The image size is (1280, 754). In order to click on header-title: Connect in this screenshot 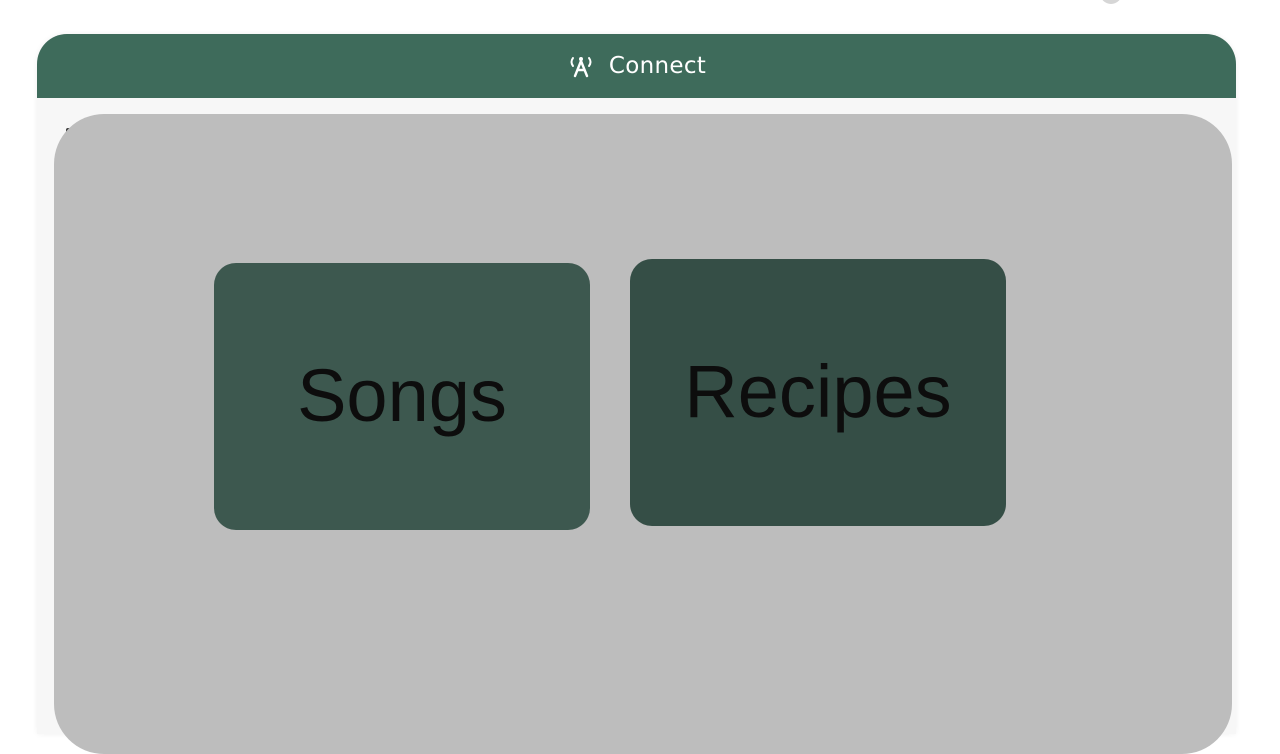, I will do `click(657, 66)`.